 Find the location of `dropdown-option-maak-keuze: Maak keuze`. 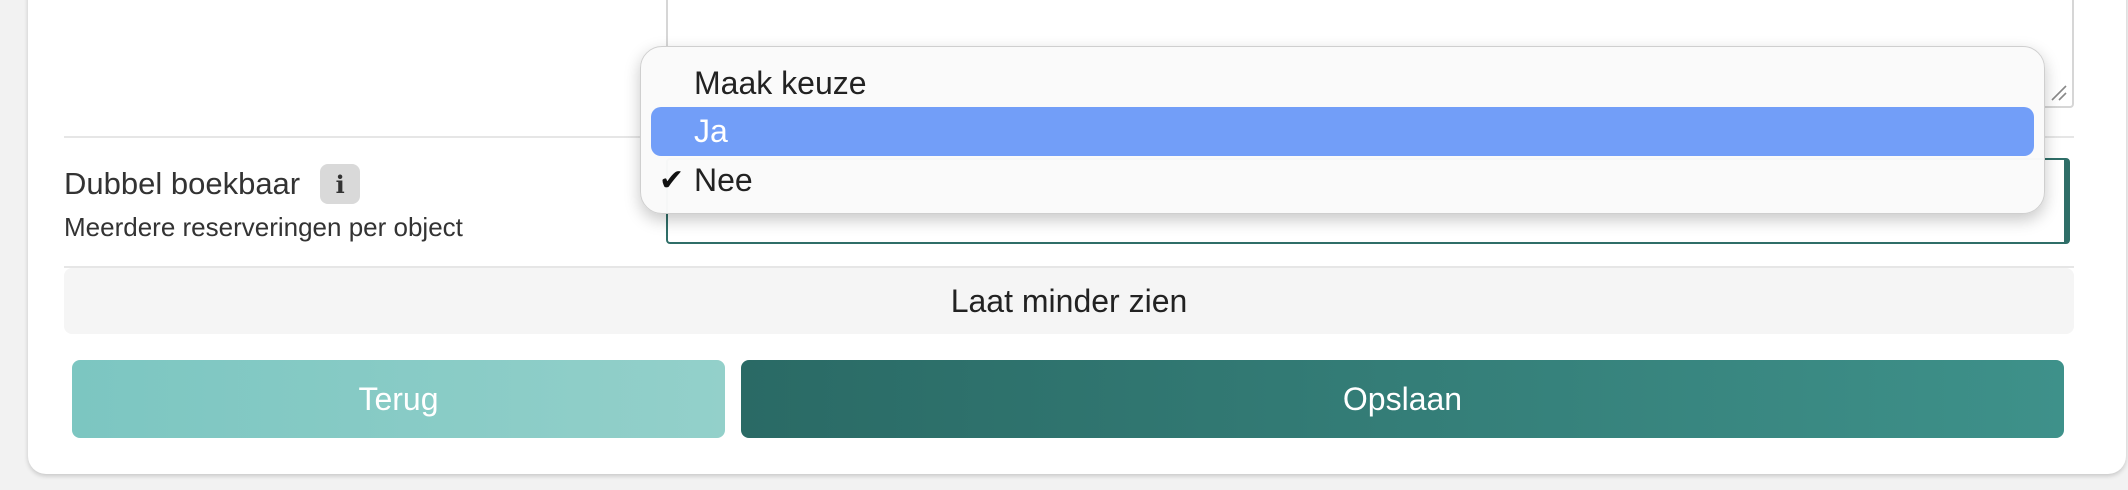

dropdown-option-maak-keuze: Maak keuze is located at coordinates (1342, 83).